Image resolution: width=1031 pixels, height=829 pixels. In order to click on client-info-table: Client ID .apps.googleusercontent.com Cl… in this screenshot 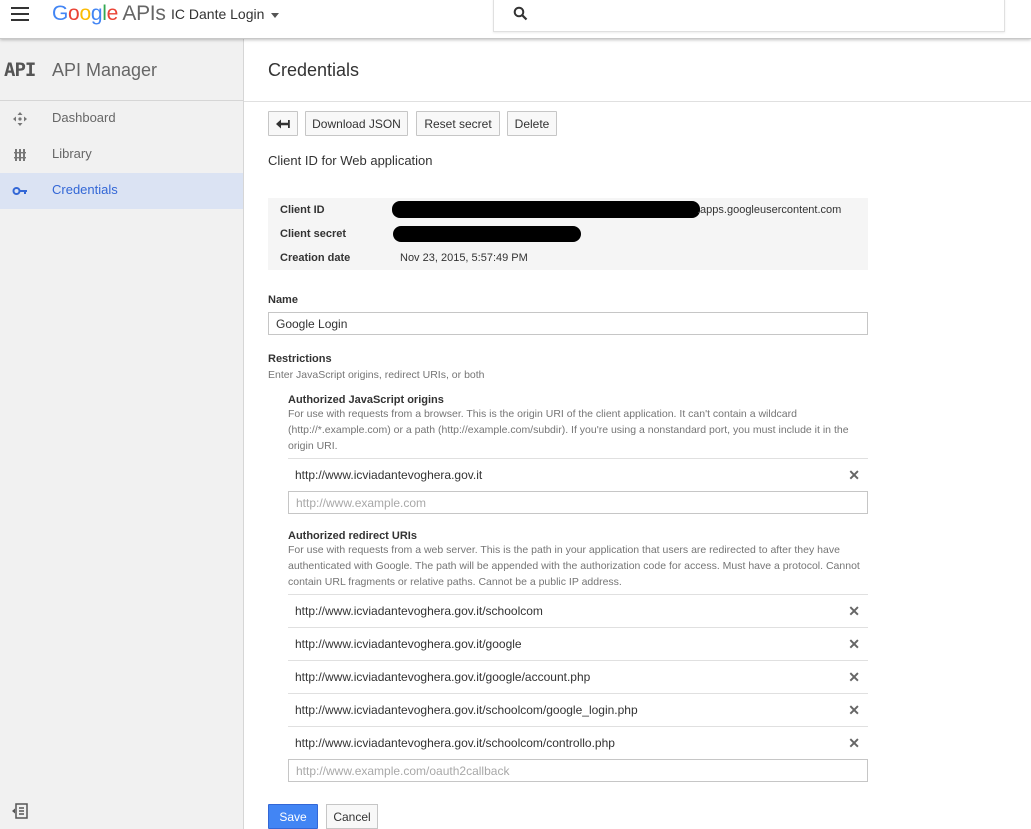, I will do `click(568, 234)`.